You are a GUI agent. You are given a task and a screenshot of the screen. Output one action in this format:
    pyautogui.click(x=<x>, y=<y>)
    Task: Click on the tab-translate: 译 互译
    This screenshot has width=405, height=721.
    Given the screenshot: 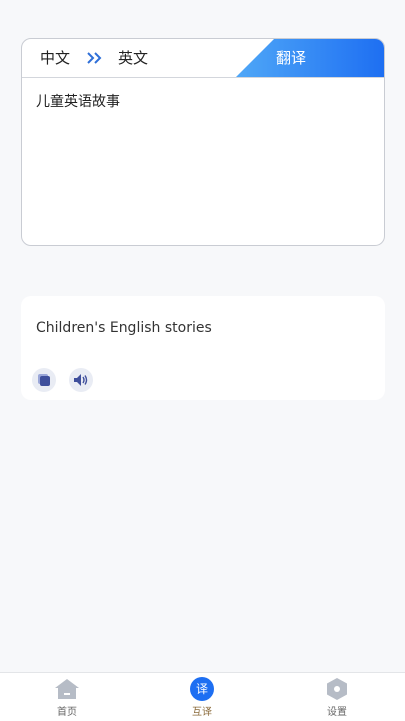 What is the action you would take?
    pyautogui.click(x=202, y=697)
    